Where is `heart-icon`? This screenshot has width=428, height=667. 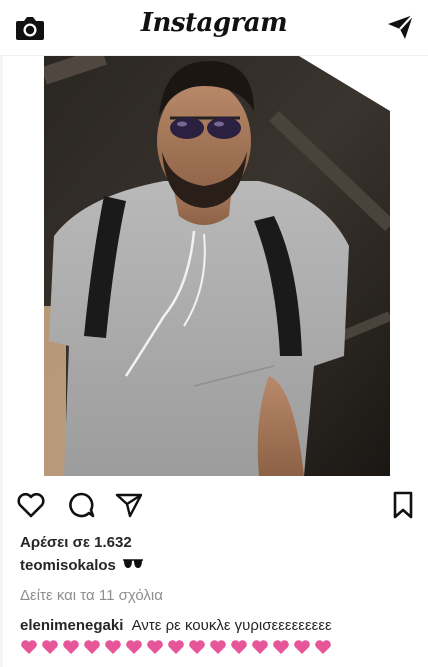
heart-icon is located at coordinates (31, 505).